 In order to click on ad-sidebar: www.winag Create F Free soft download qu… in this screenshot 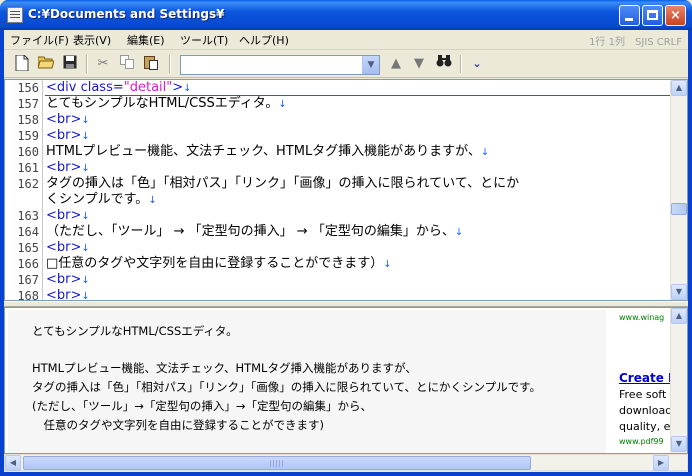, I will do `click(640, 380)`.